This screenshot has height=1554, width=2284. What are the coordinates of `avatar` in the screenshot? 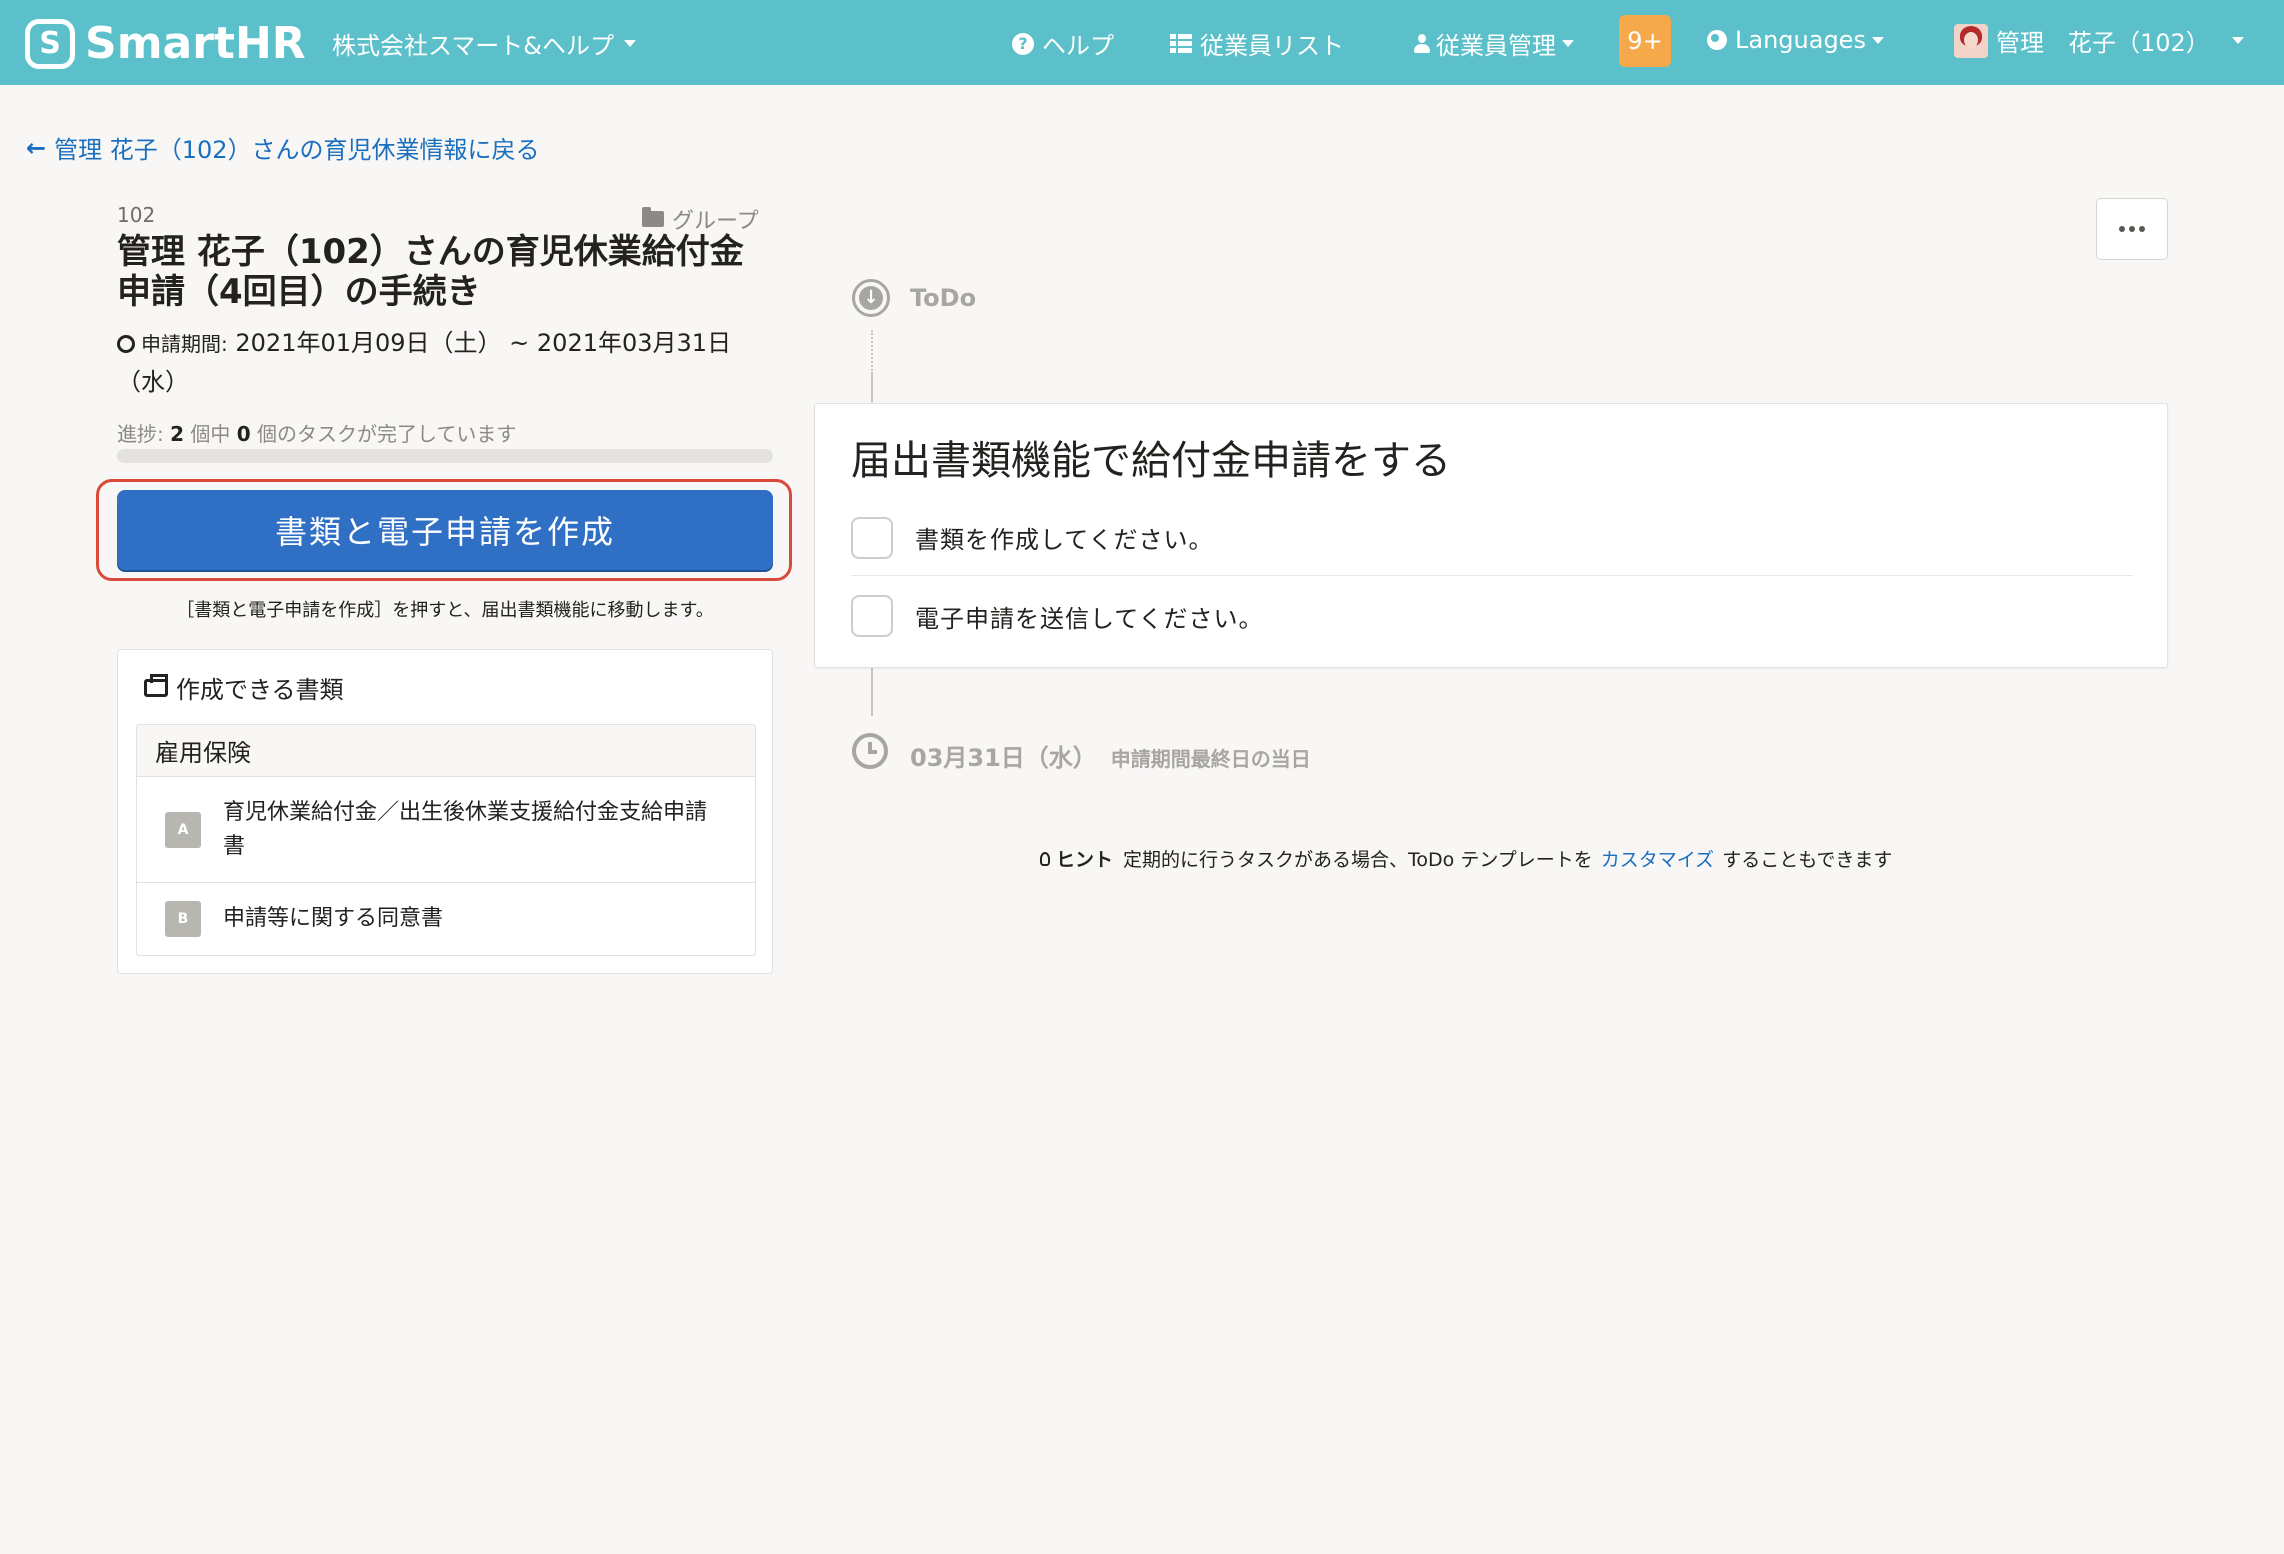 It's located at (1971, 40).